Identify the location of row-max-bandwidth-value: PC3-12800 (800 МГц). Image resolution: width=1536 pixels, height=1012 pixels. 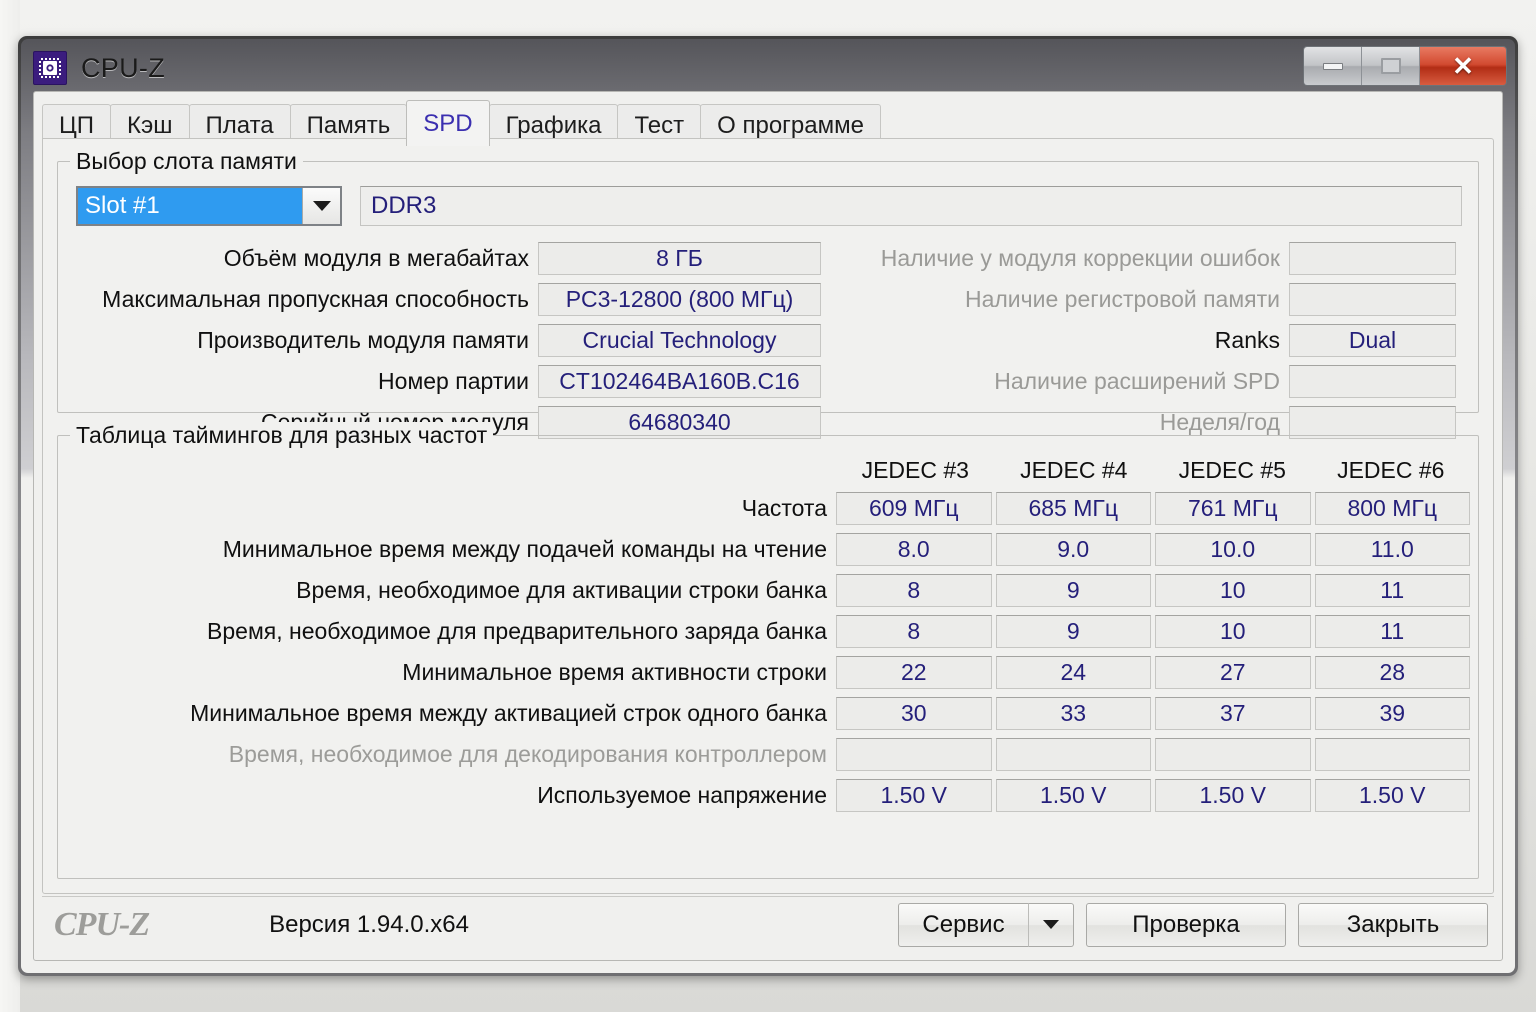
(679, 299).